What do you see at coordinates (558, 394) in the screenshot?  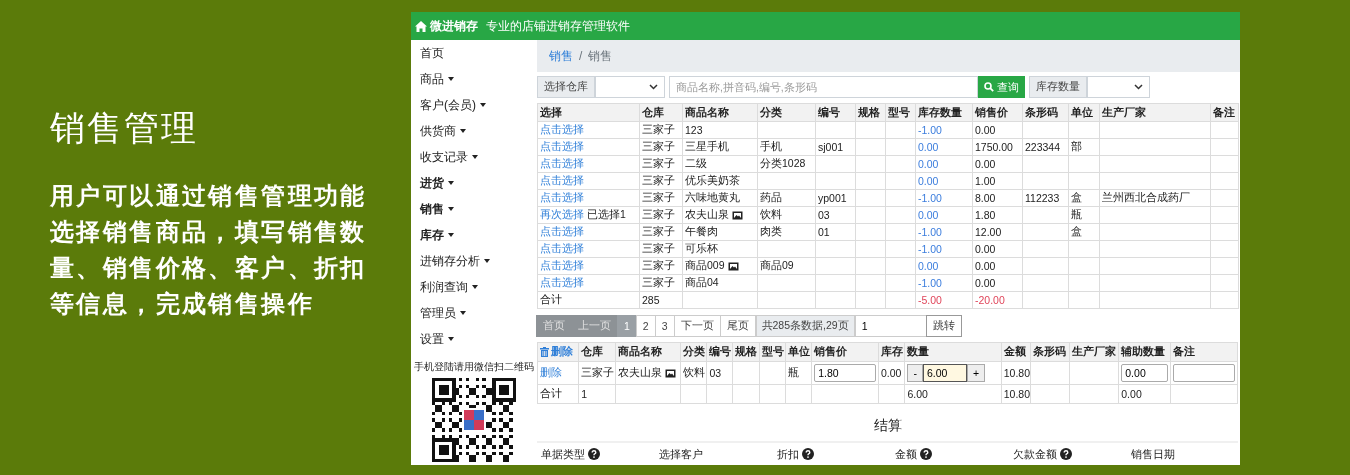 I see `table-cell: 合计` at bounding box center [558, 394].